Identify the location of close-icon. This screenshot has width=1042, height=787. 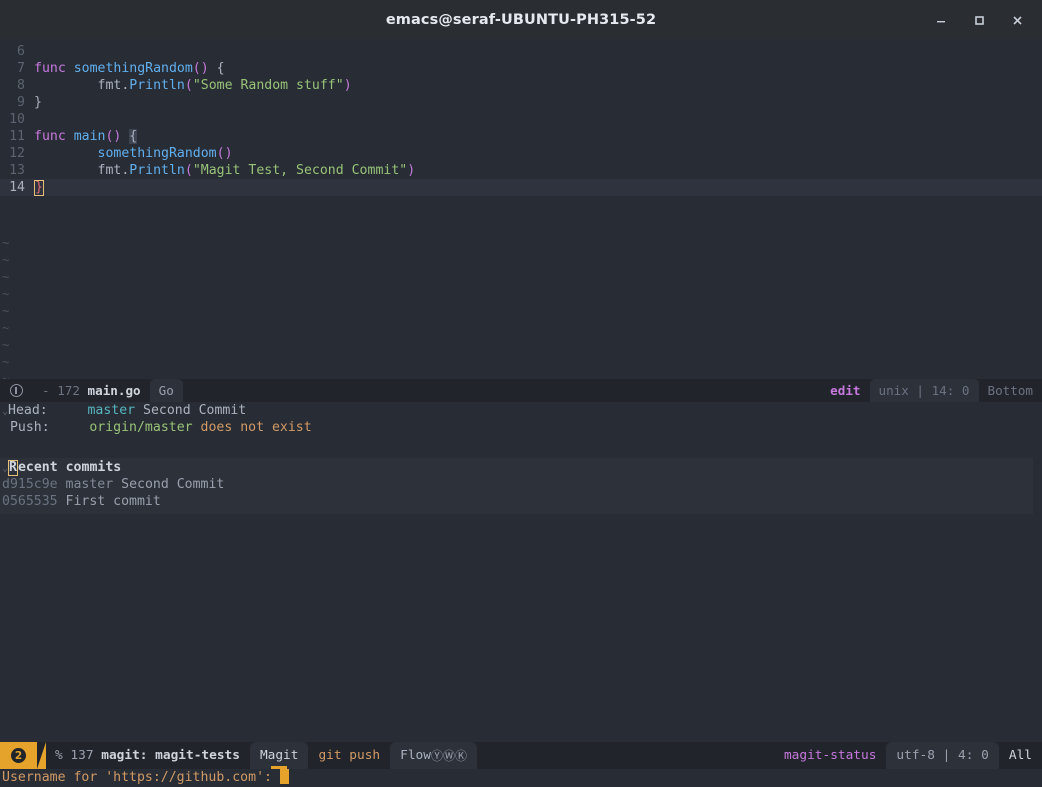
(1017, 20).